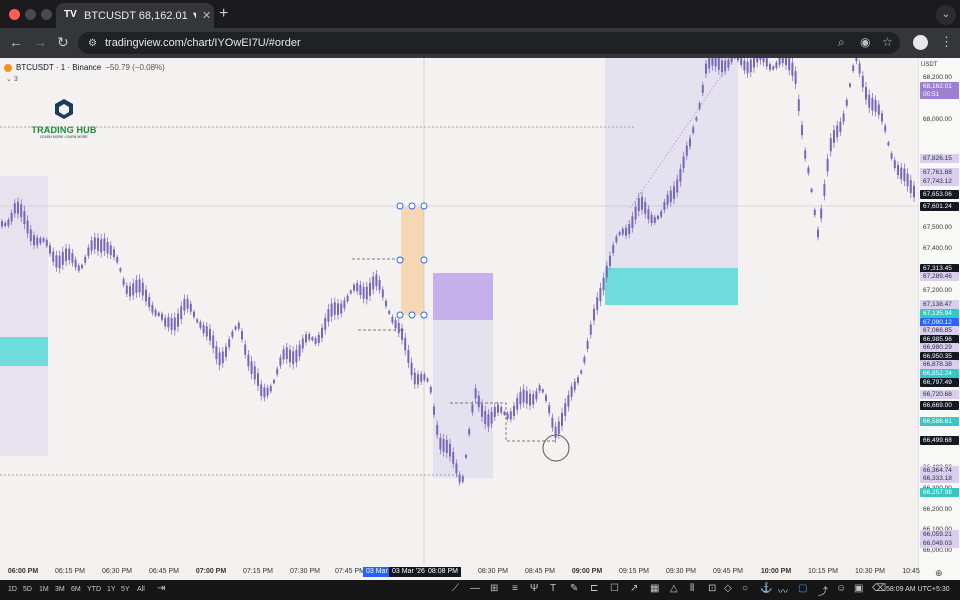  Describe the element at coordinates (783, 590) in the screenshot. I see `zigzag-icon: 〰` at that location.